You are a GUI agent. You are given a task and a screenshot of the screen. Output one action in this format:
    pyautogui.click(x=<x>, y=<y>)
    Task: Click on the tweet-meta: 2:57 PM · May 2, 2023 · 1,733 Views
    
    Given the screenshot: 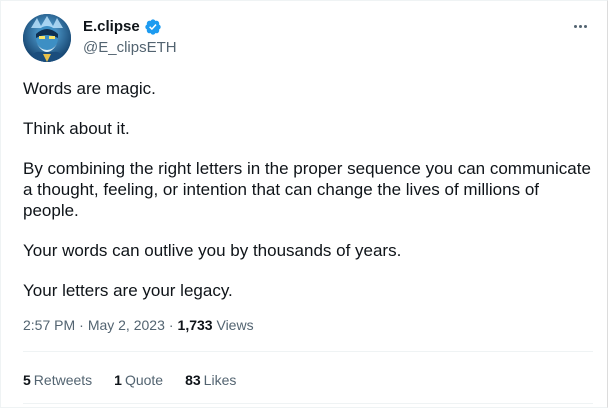 What is the action you would take?
    pyautogui.click(x=138, y=325)
    